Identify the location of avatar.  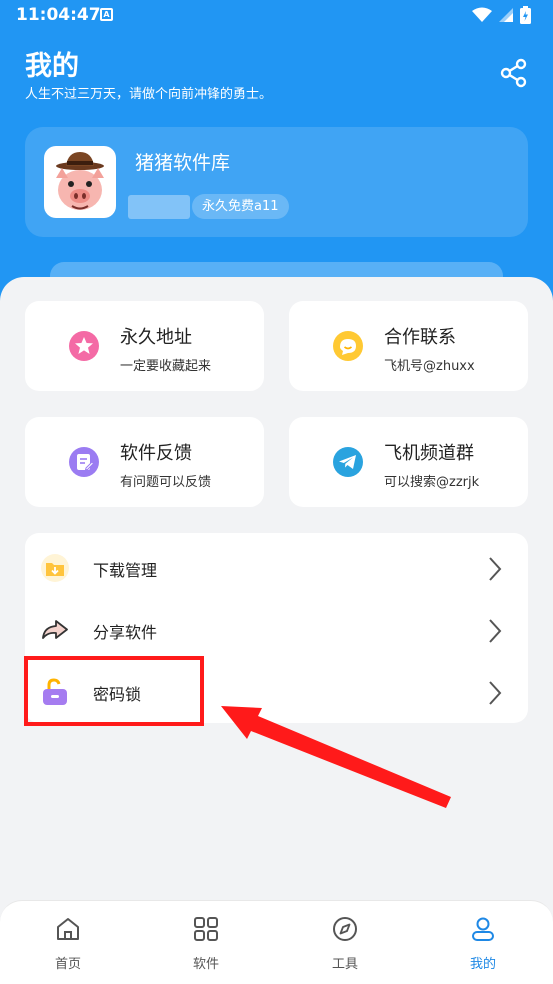
(80, 182).